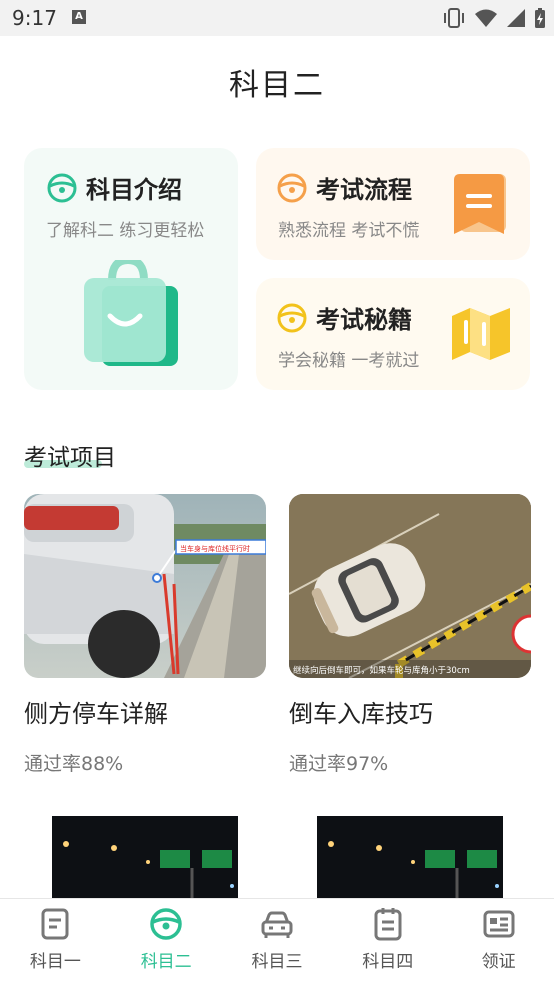 The image size is (554, 984). I want to click on signal-icon, so click(516, 18).